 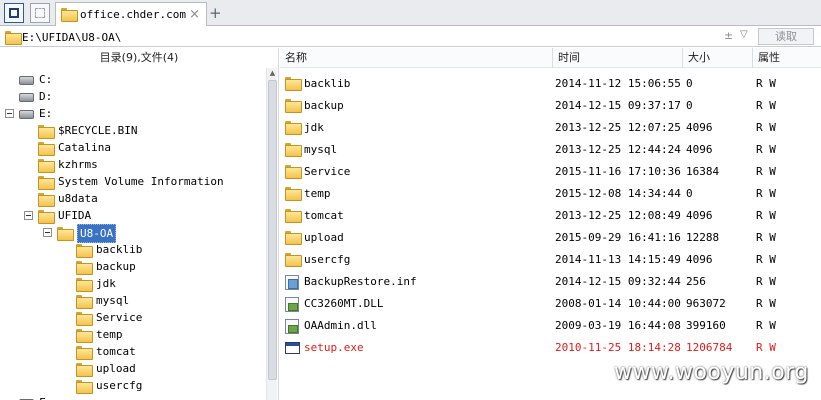 What do you see at coordinates (132, 113) in the screenshot?
I see `tree-drive-item: E:` at bounding box center [132, 113].